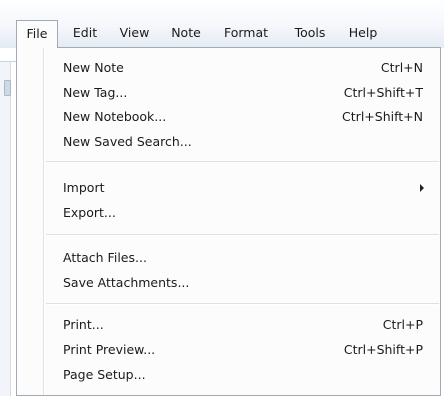 The width and height of the screenshot is (444, 396). Describe the element at coordinates (5, 229) in the screenshot. I see `window-left-edge` at that location.